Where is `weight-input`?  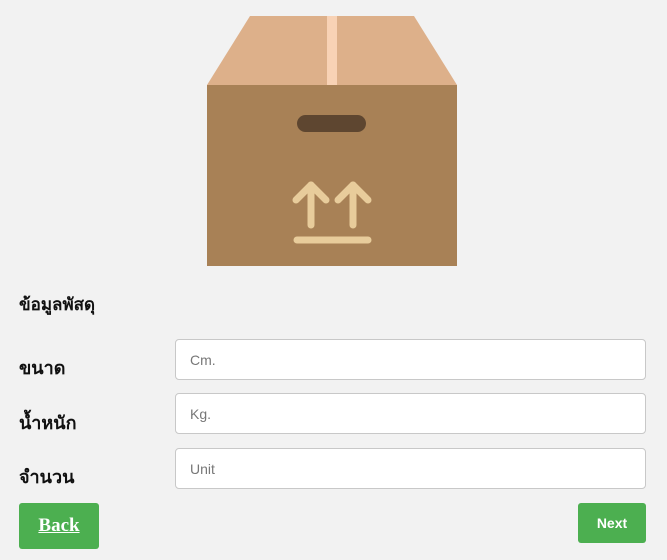 weight-input is located at coordinates (410, 413).